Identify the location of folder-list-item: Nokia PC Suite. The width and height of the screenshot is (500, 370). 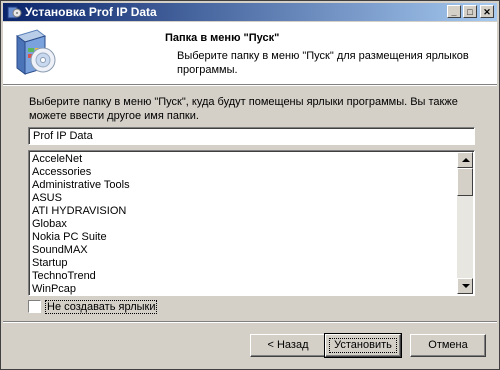
(81, 237).